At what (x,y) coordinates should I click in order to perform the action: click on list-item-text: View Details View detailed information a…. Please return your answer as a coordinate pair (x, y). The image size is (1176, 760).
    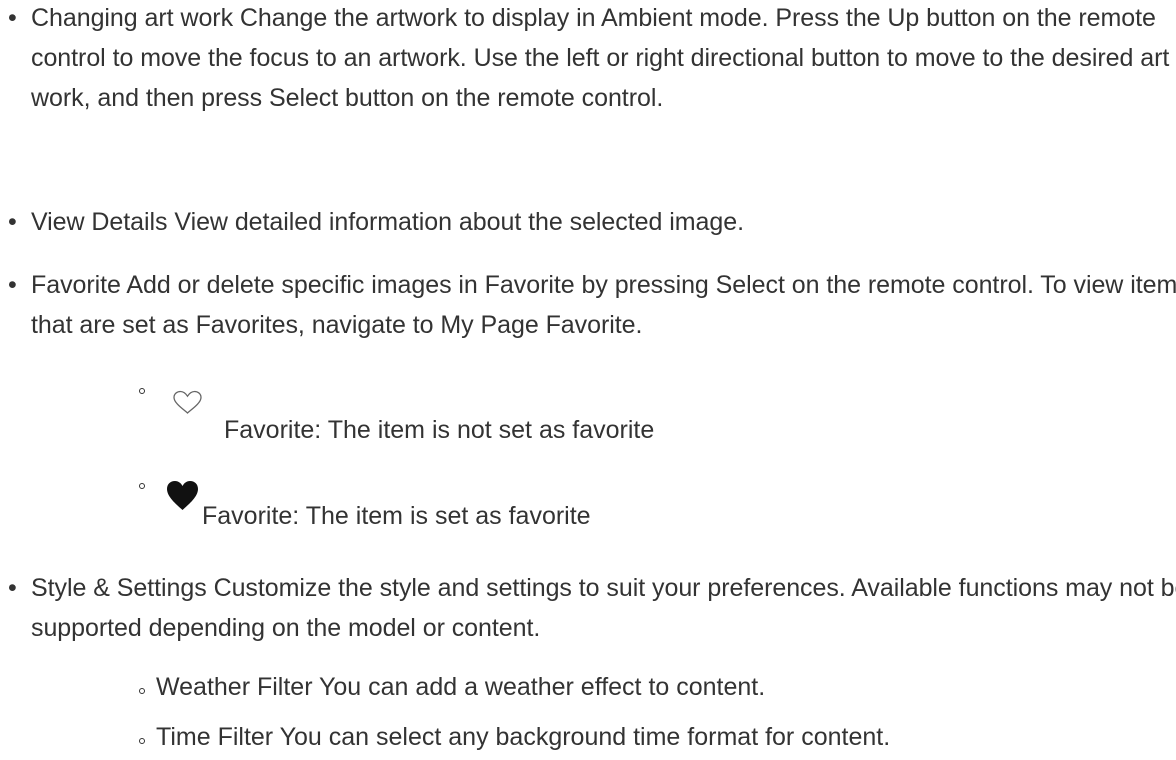
    Looking at the image, I should click on (387, 222).